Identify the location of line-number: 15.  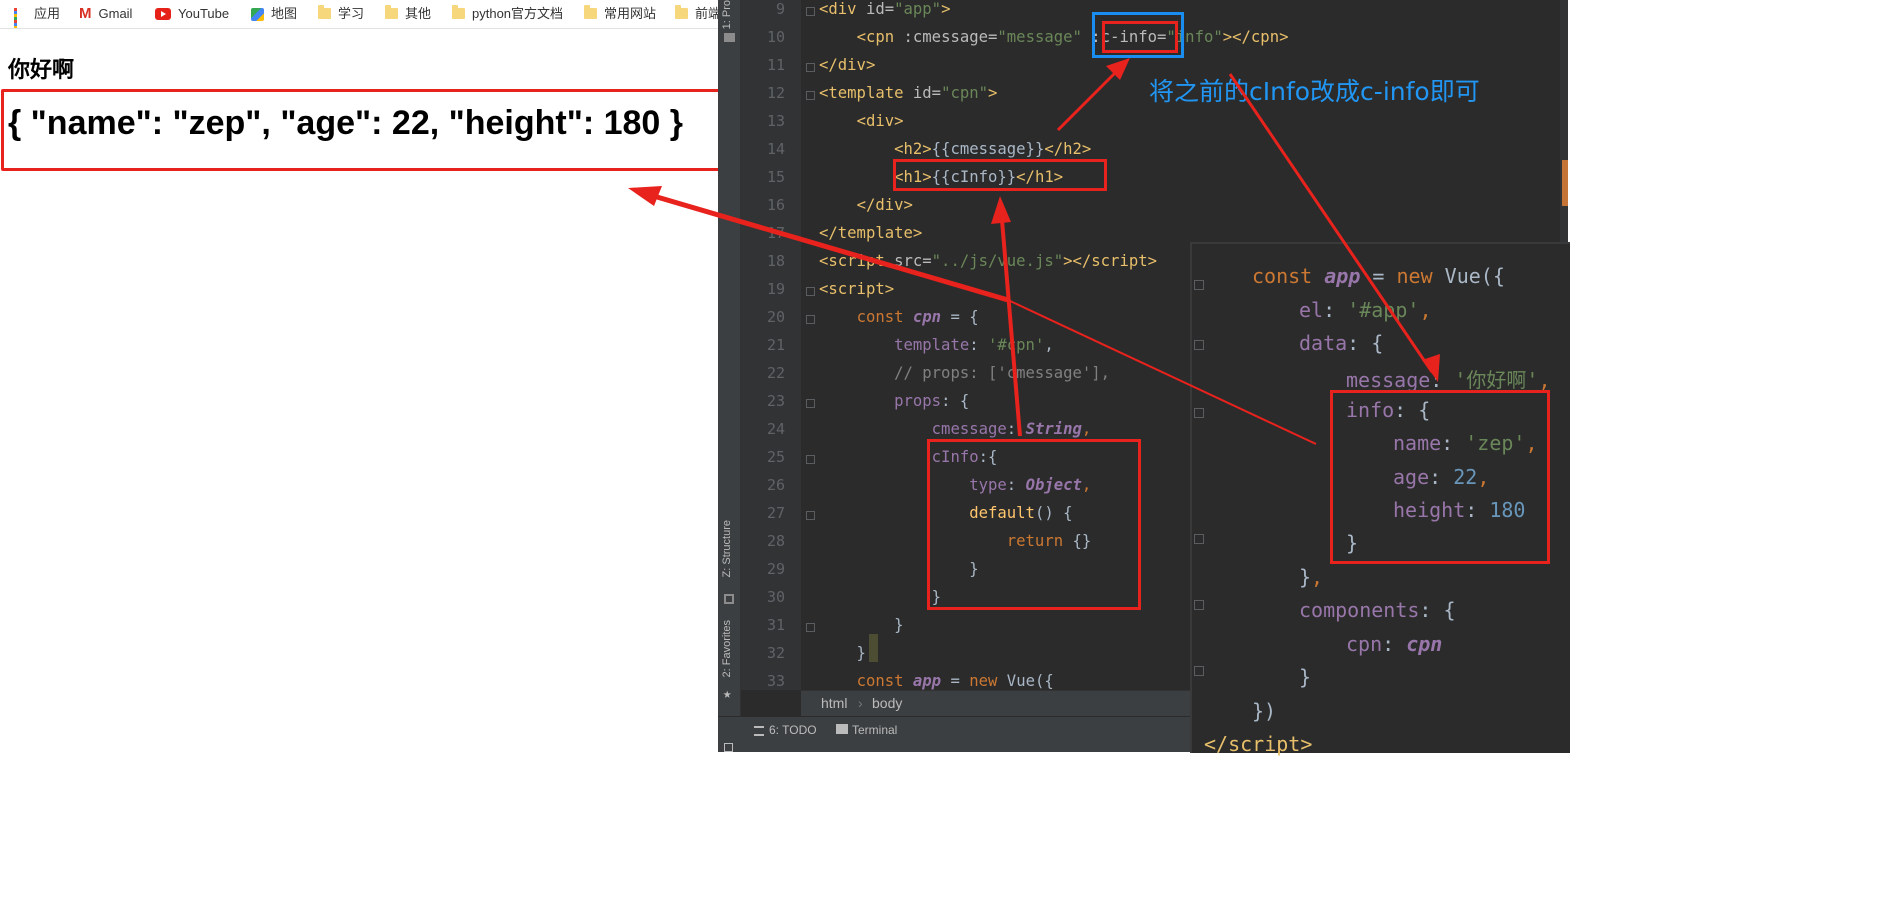
(775, 177).